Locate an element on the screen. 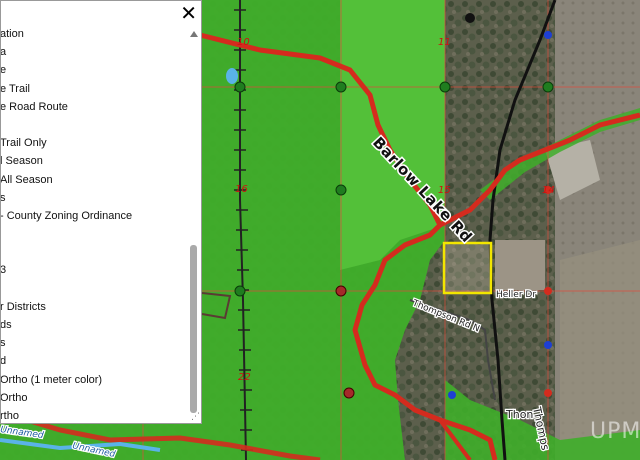 The image size is (640, 460). selected-parcel is located at coordinates (467, 268).